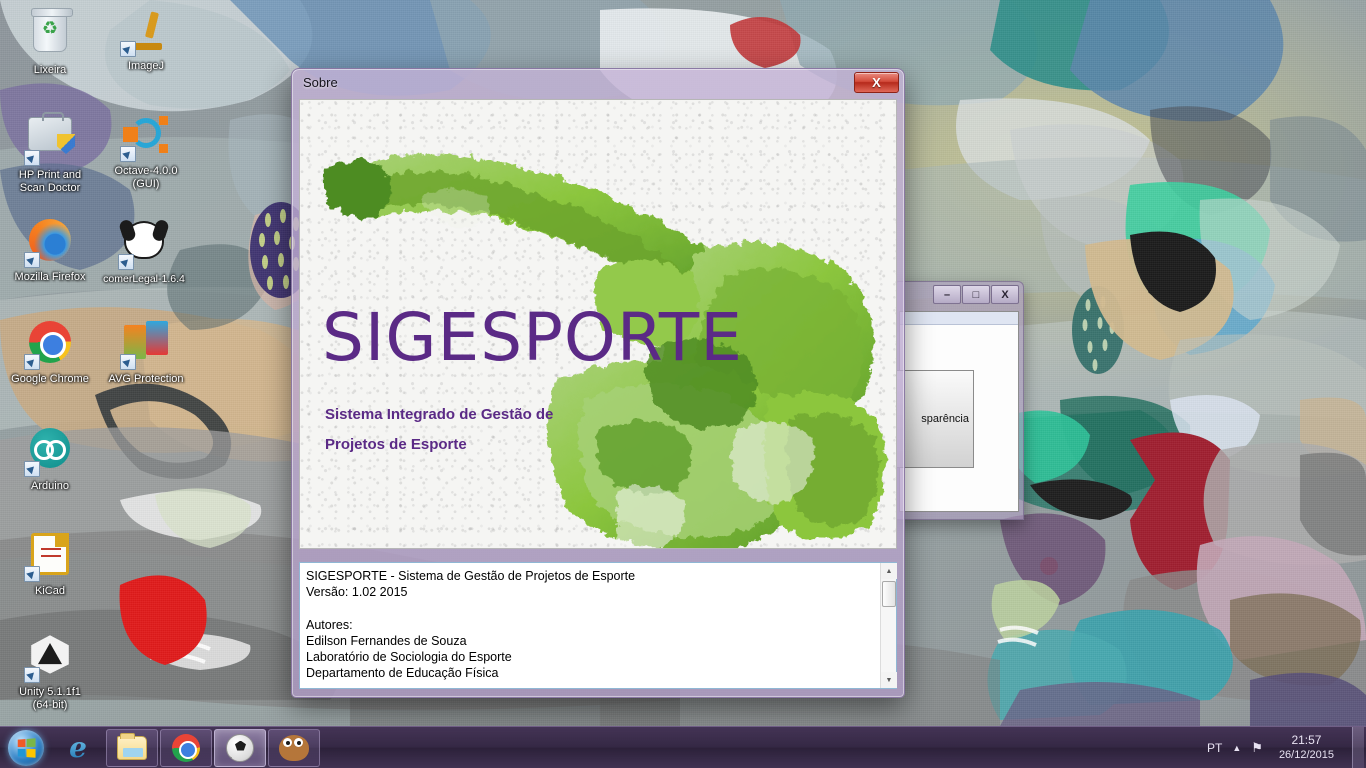 Image resolution: width=1366 pixels, height=768 pixels. What do you see at coordinates (50, 379) in the screenshot?
I see `desktop-icon-label: Google Chrome` at bounding box center [50, 379].